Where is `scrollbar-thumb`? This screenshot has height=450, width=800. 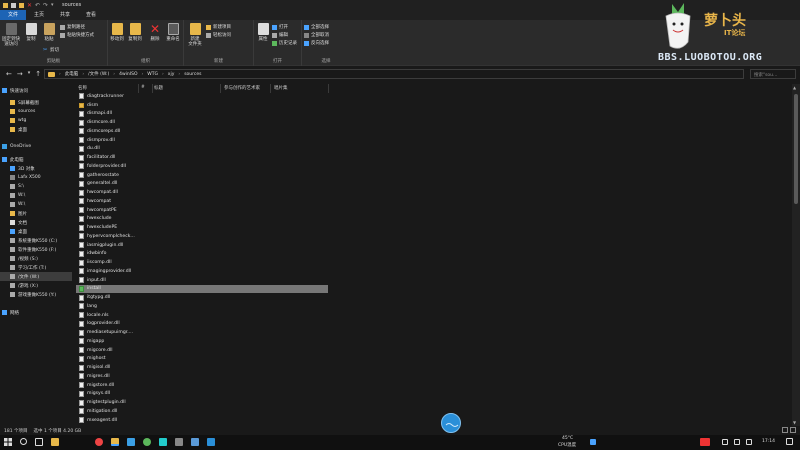
scrollbar-thumb is located at coordinates (796, 149).